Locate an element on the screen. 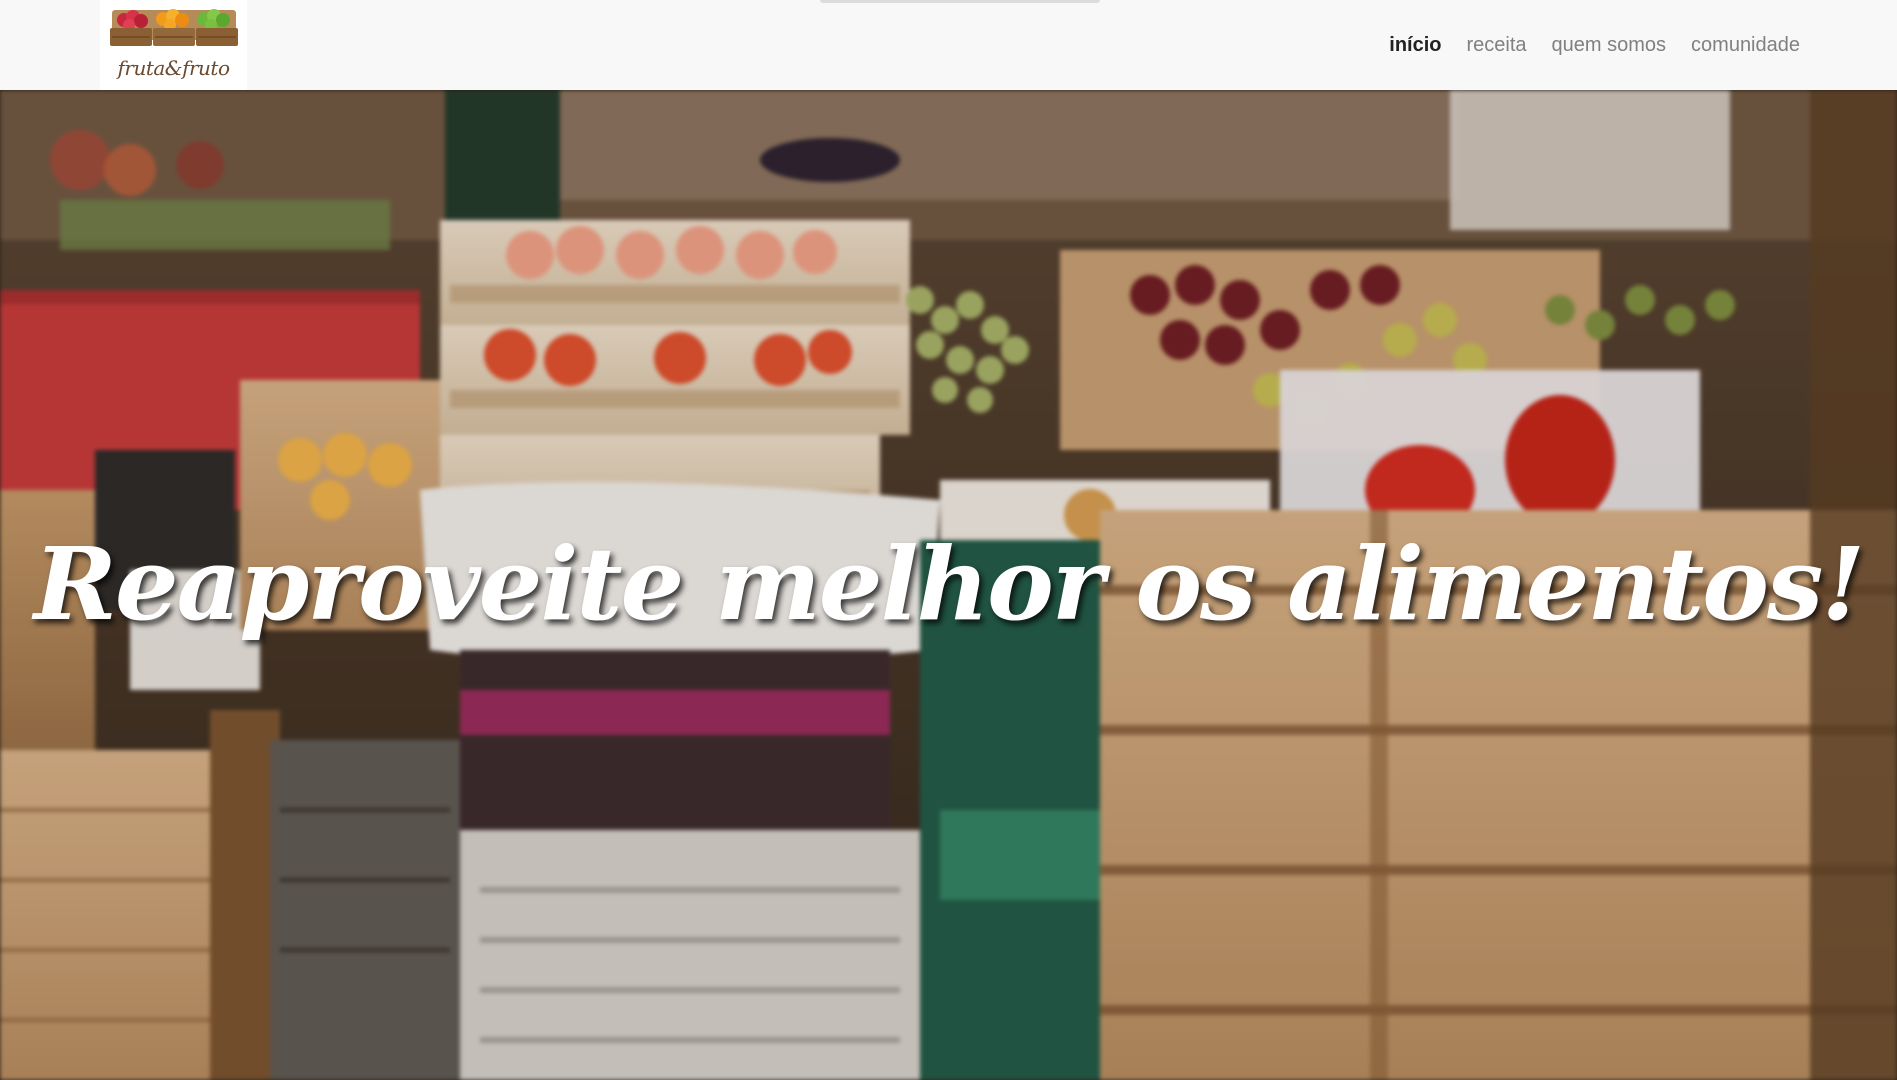  main-nav: início receita quem somos comunidade is located at coordinates (1594, 45).